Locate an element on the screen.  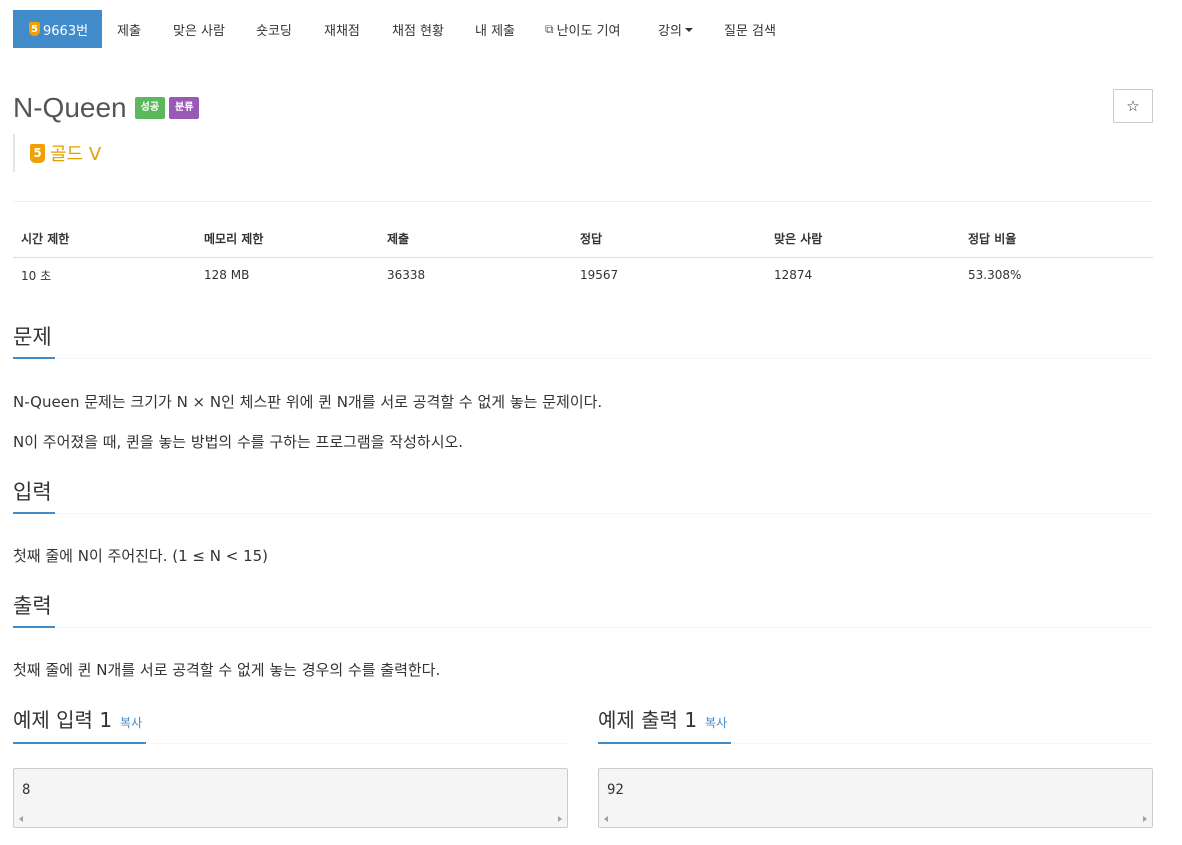
sample-output-value: 92 is located at coordinates (615, 790).